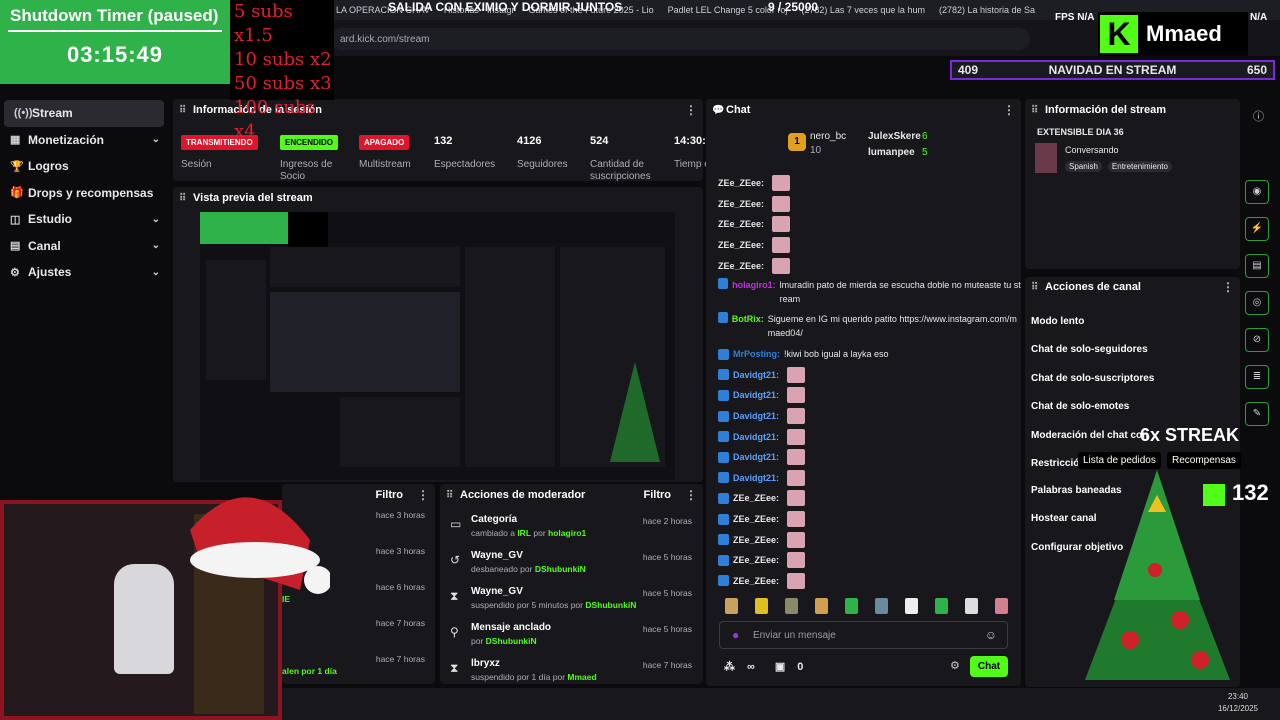 The image size is (1280, 720). I want to click on edit-icon: ✎, so click(1257, 414).